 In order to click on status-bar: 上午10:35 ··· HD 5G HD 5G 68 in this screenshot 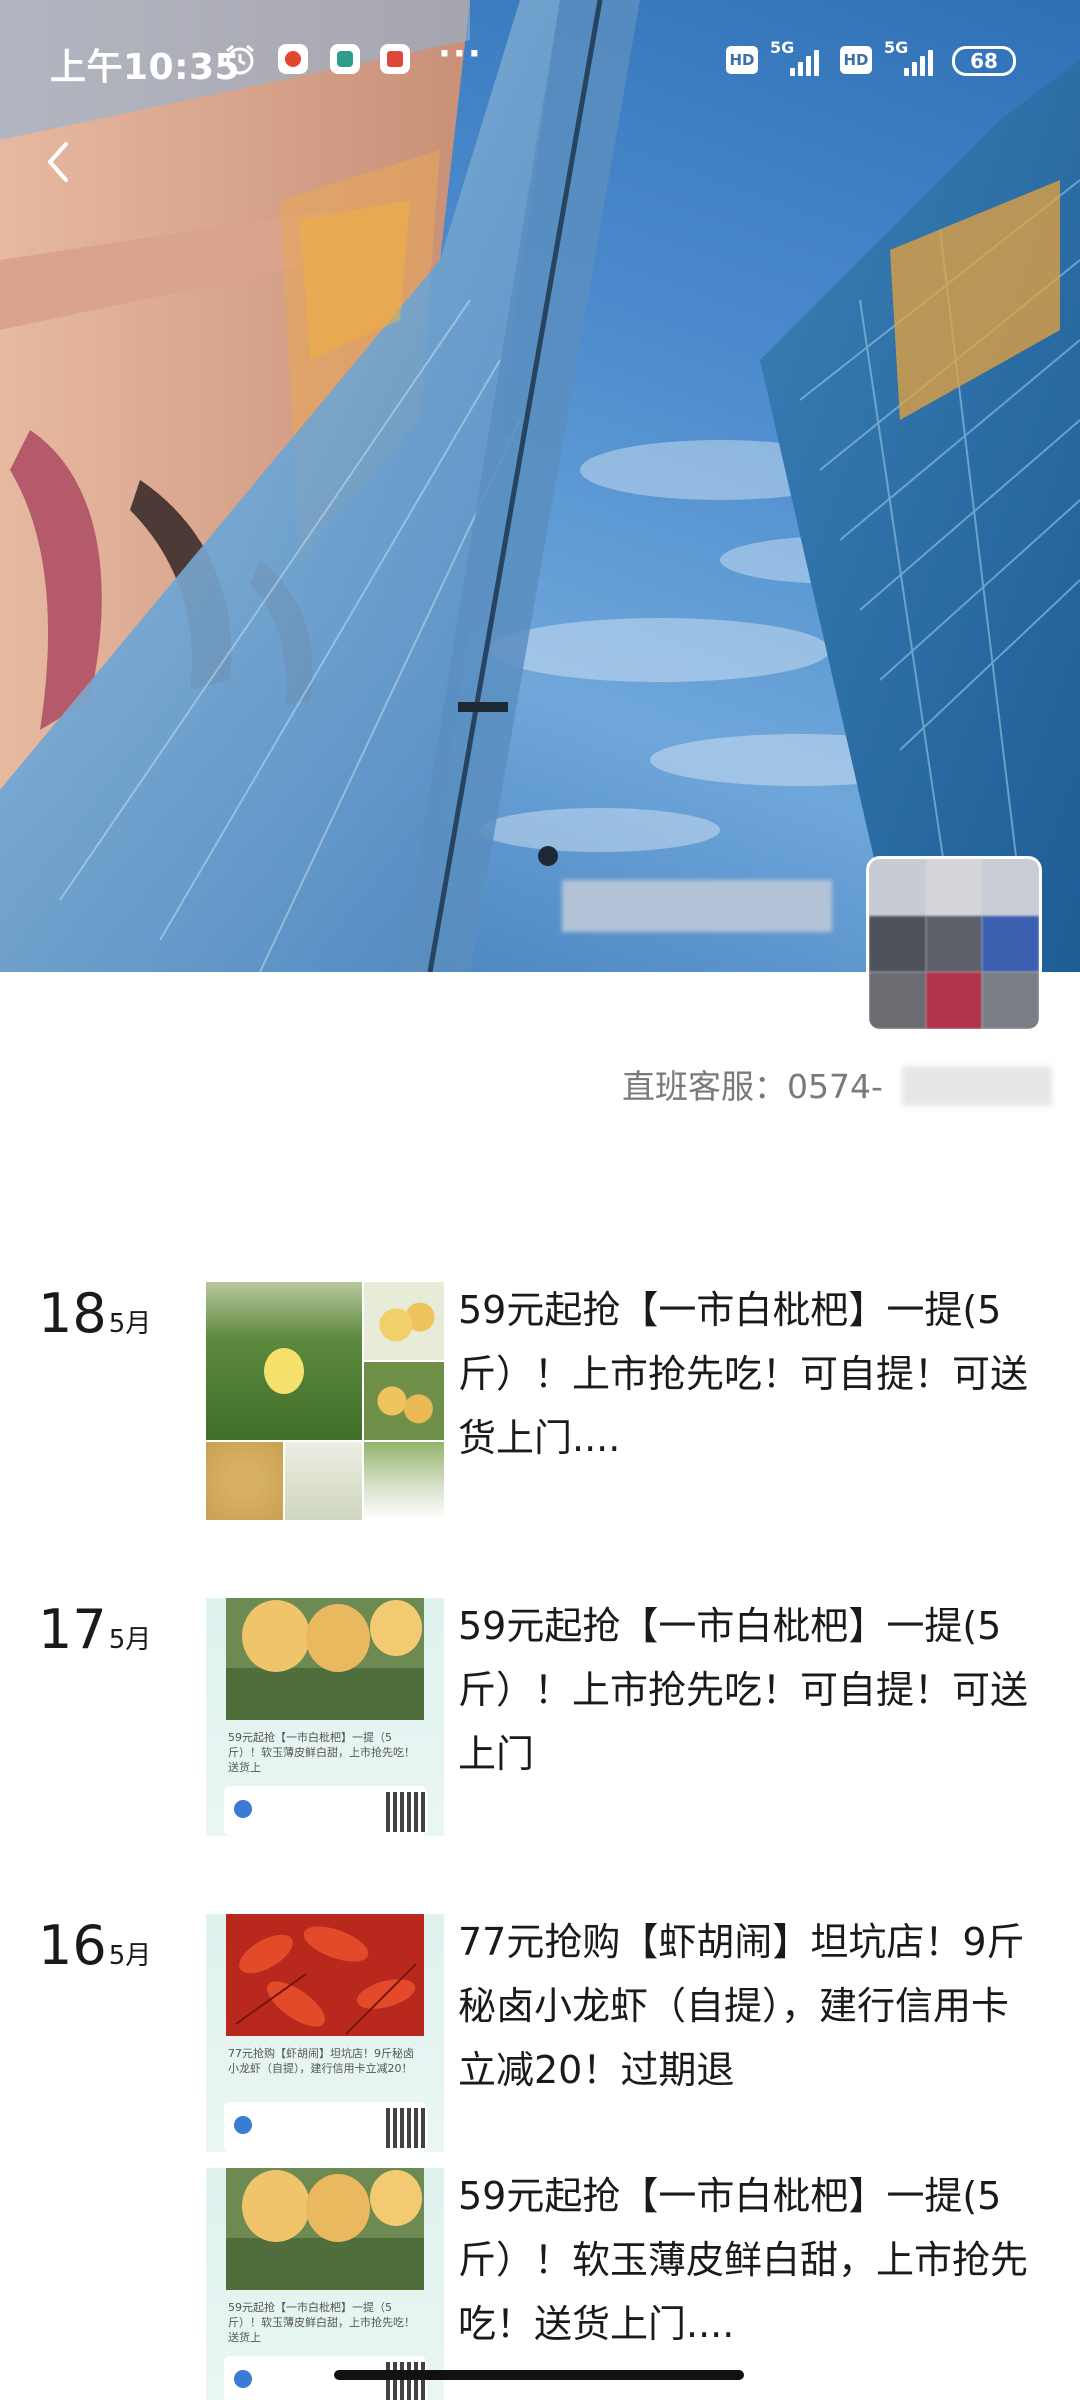, I will do `click(540, 60)`.